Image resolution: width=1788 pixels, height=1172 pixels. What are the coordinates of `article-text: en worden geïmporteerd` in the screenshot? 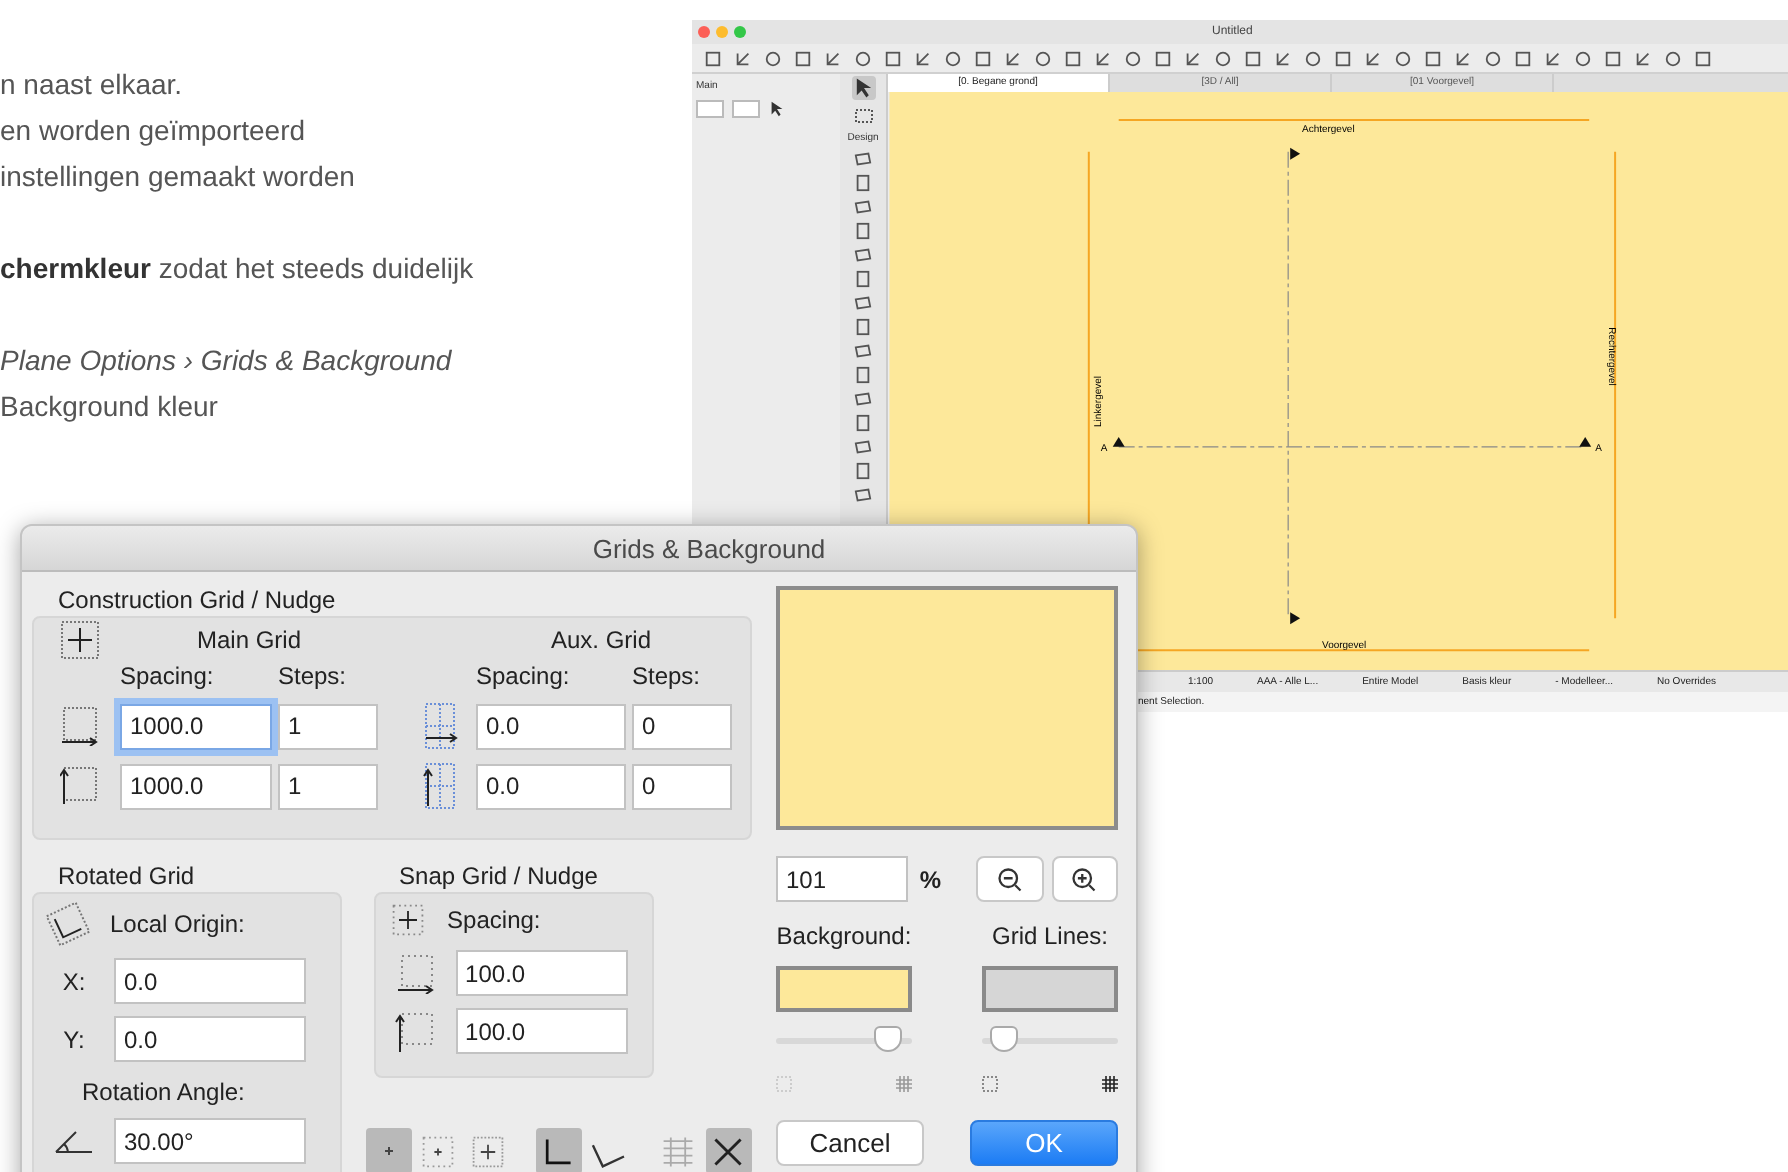 It's located at (154, 131).